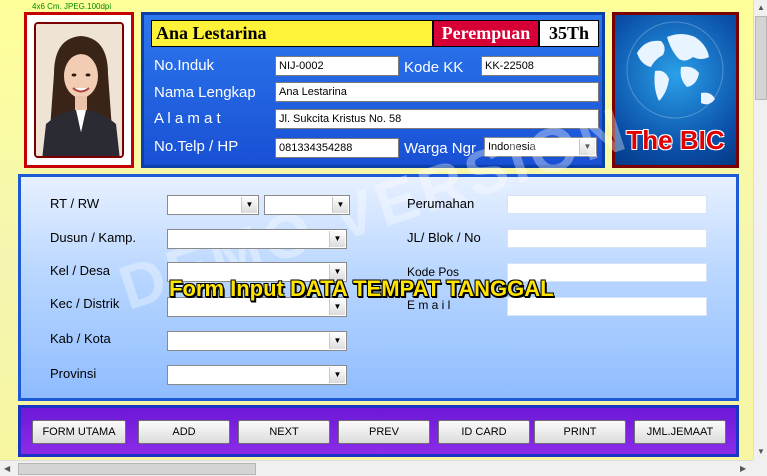 The image size is (767, 476). I want to click on no-telp-label: No.Telp / HP, so click(196, 146).